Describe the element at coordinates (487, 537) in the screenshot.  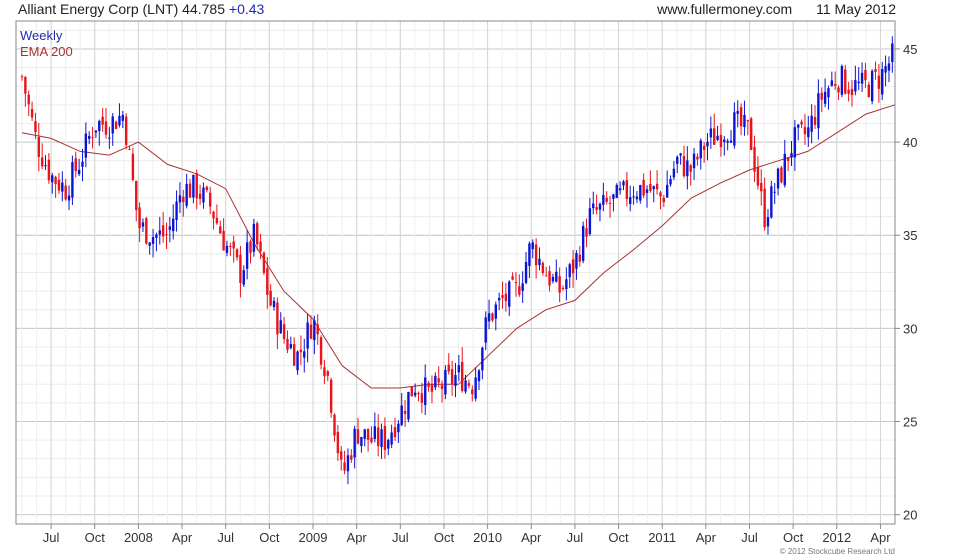
I see `x-tick-label: 2010` at that location.